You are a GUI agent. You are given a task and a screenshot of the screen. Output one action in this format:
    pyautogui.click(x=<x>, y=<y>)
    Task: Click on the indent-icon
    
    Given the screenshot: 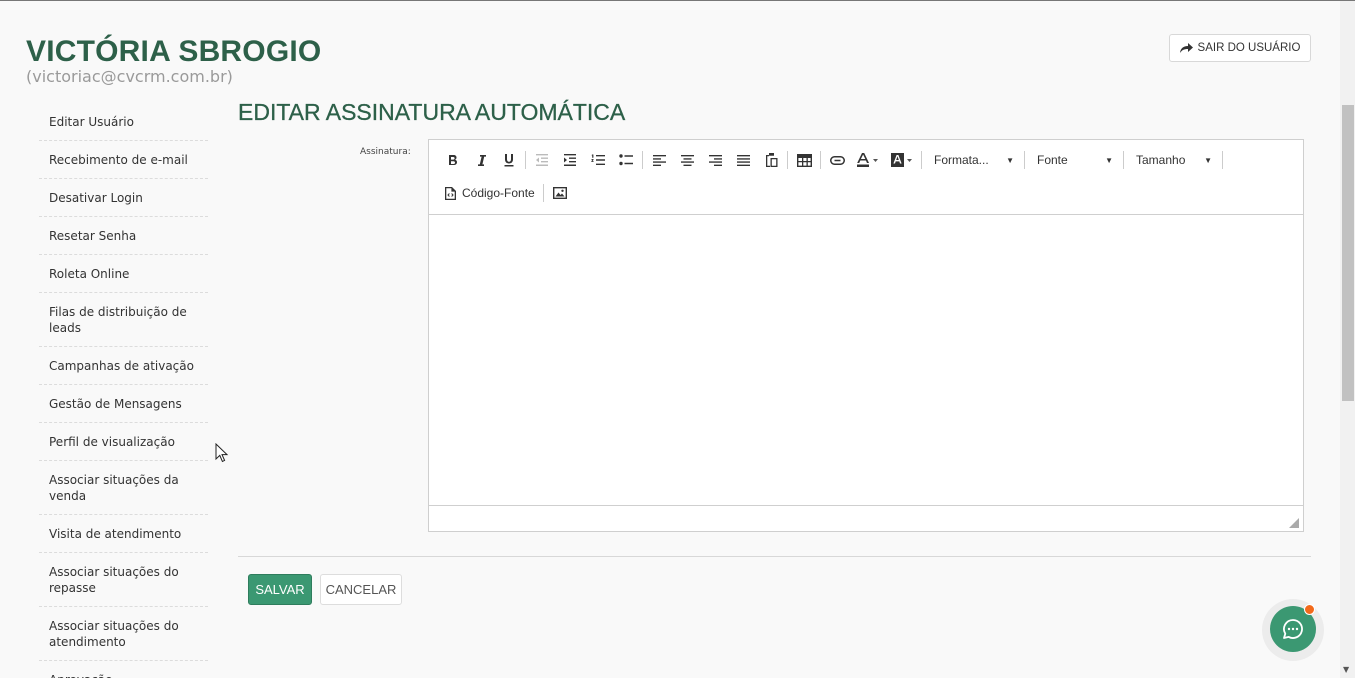 What is the action you would take?
    pyautogui.click(x=570, y=160)
    